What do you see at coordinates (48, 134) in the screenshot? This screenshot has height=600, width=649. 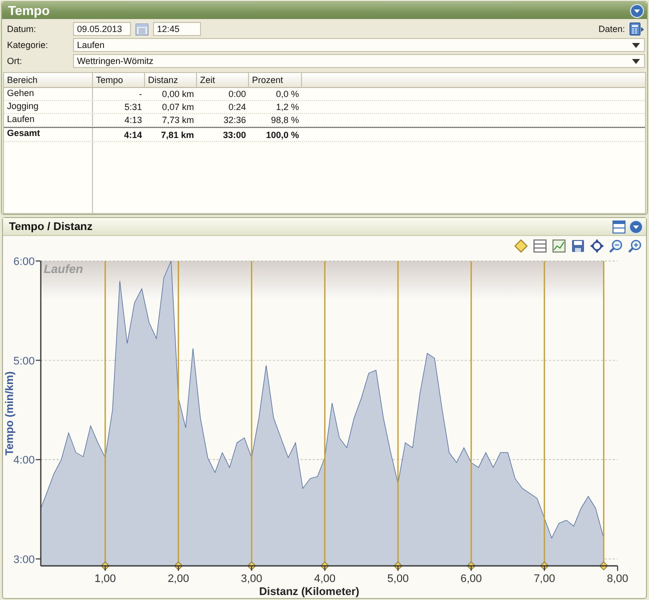 I see `table-cell: Gesamt` at bounding box center [48, 134].